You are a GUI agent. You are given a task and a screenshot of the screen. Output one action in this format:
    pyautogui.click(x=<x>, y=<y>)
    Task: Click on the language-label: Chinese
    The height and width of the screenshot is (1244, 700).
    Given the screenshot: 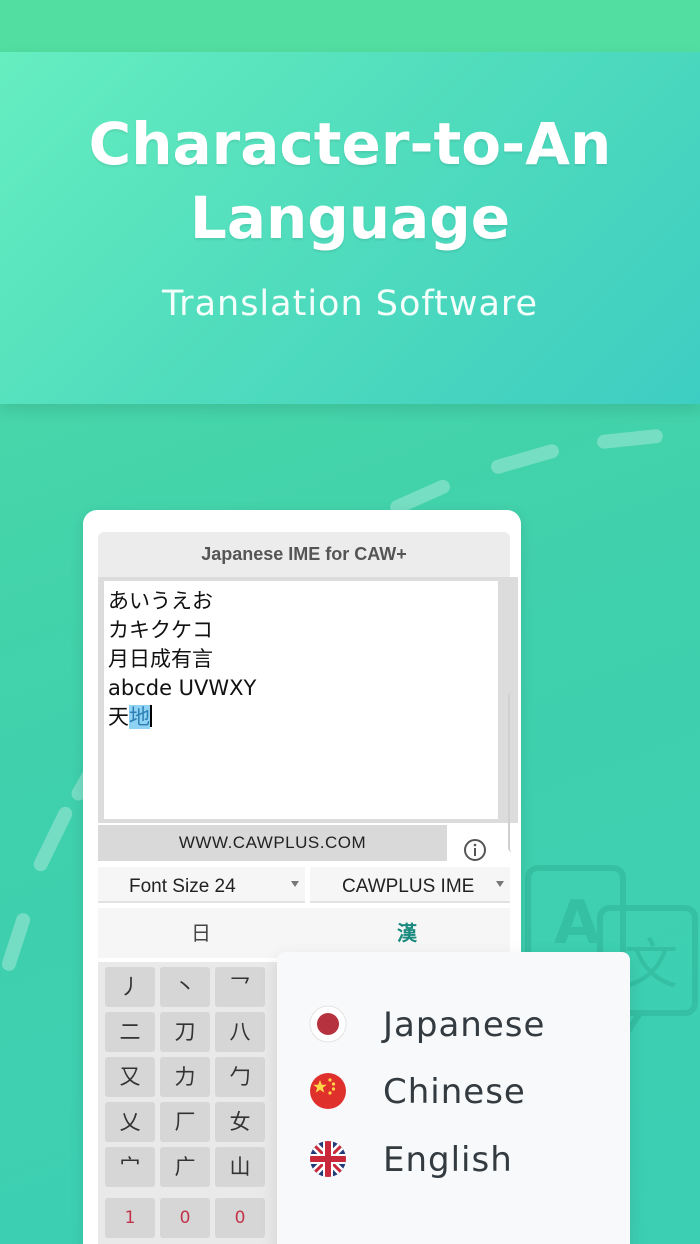 What is the action you would take?
    pyautogui.click(x=454, y=1092)
    